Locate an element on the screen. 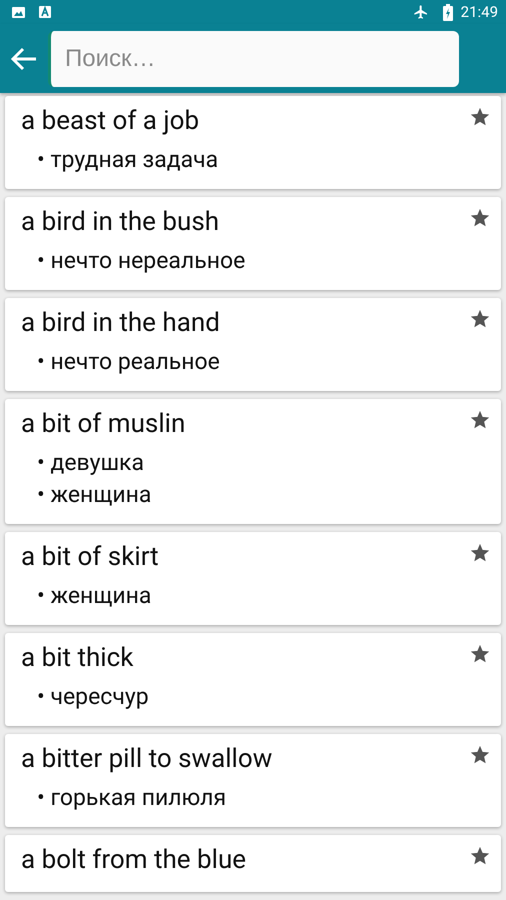  translation-text: • нечто нереальное is located at coordinates (141, 261).